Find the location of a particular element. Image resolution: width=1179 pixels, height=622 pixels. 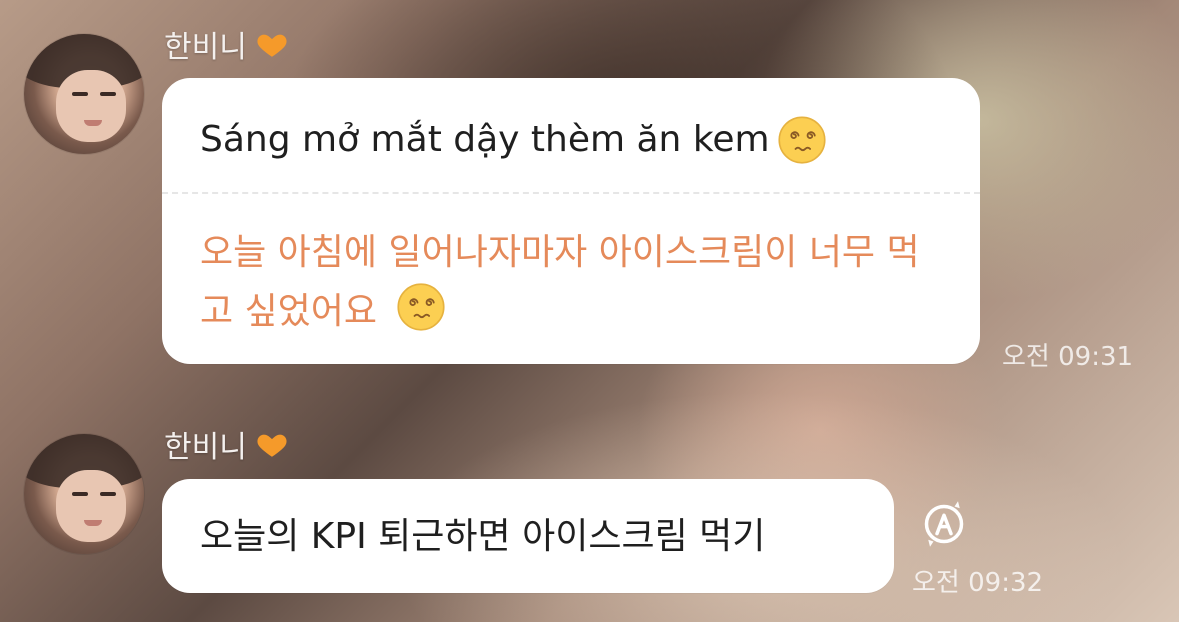

translation-divider is located at coordinates (571, 193).